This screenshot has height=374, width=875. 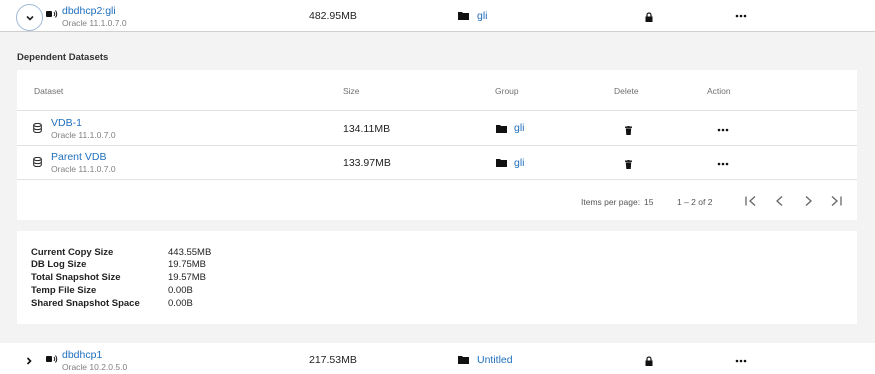 What do you see at coordinates (64, 290) in the screenshot?
I see `stat-label: Temp File Size` at bounding box center [64, 290].